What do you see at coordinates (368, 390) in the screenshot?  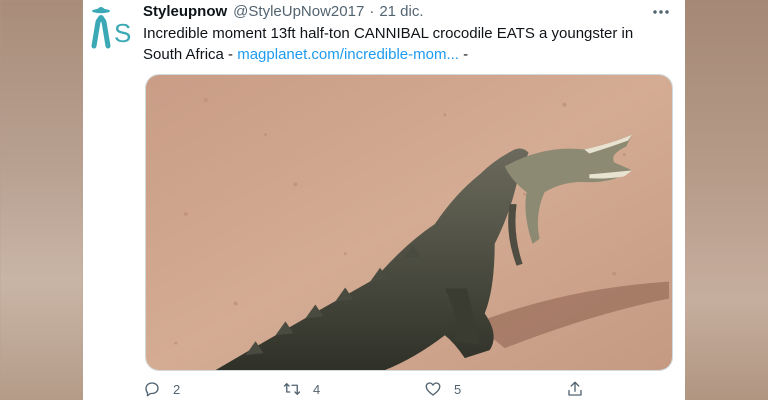 I see `tweet-actions: 2 4 5` at bounding box center [368, 390].